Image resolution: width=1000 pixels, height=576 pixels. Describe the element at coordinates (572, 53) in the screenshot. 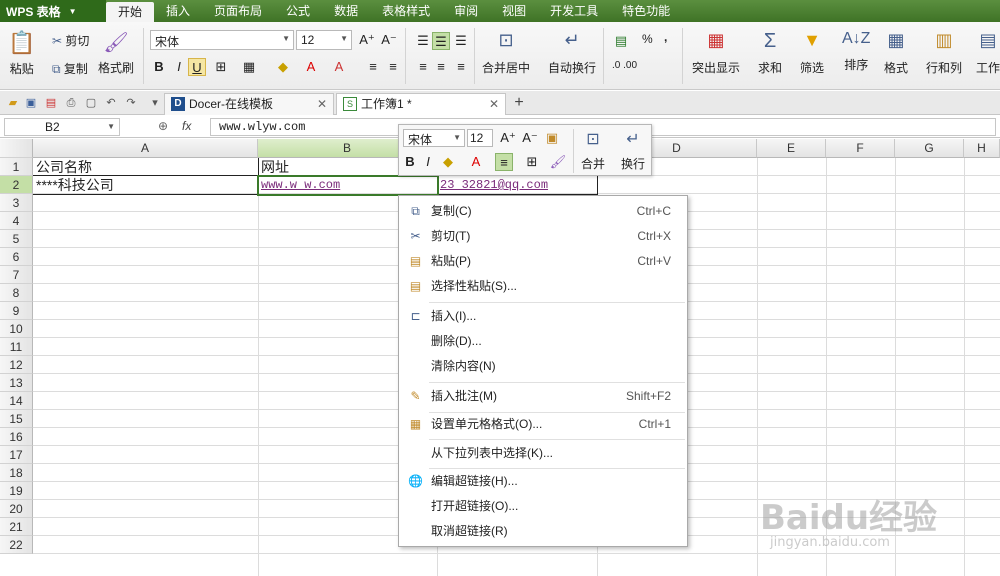

I see `wrap-text-button: ↵ 自动换行` at that location.